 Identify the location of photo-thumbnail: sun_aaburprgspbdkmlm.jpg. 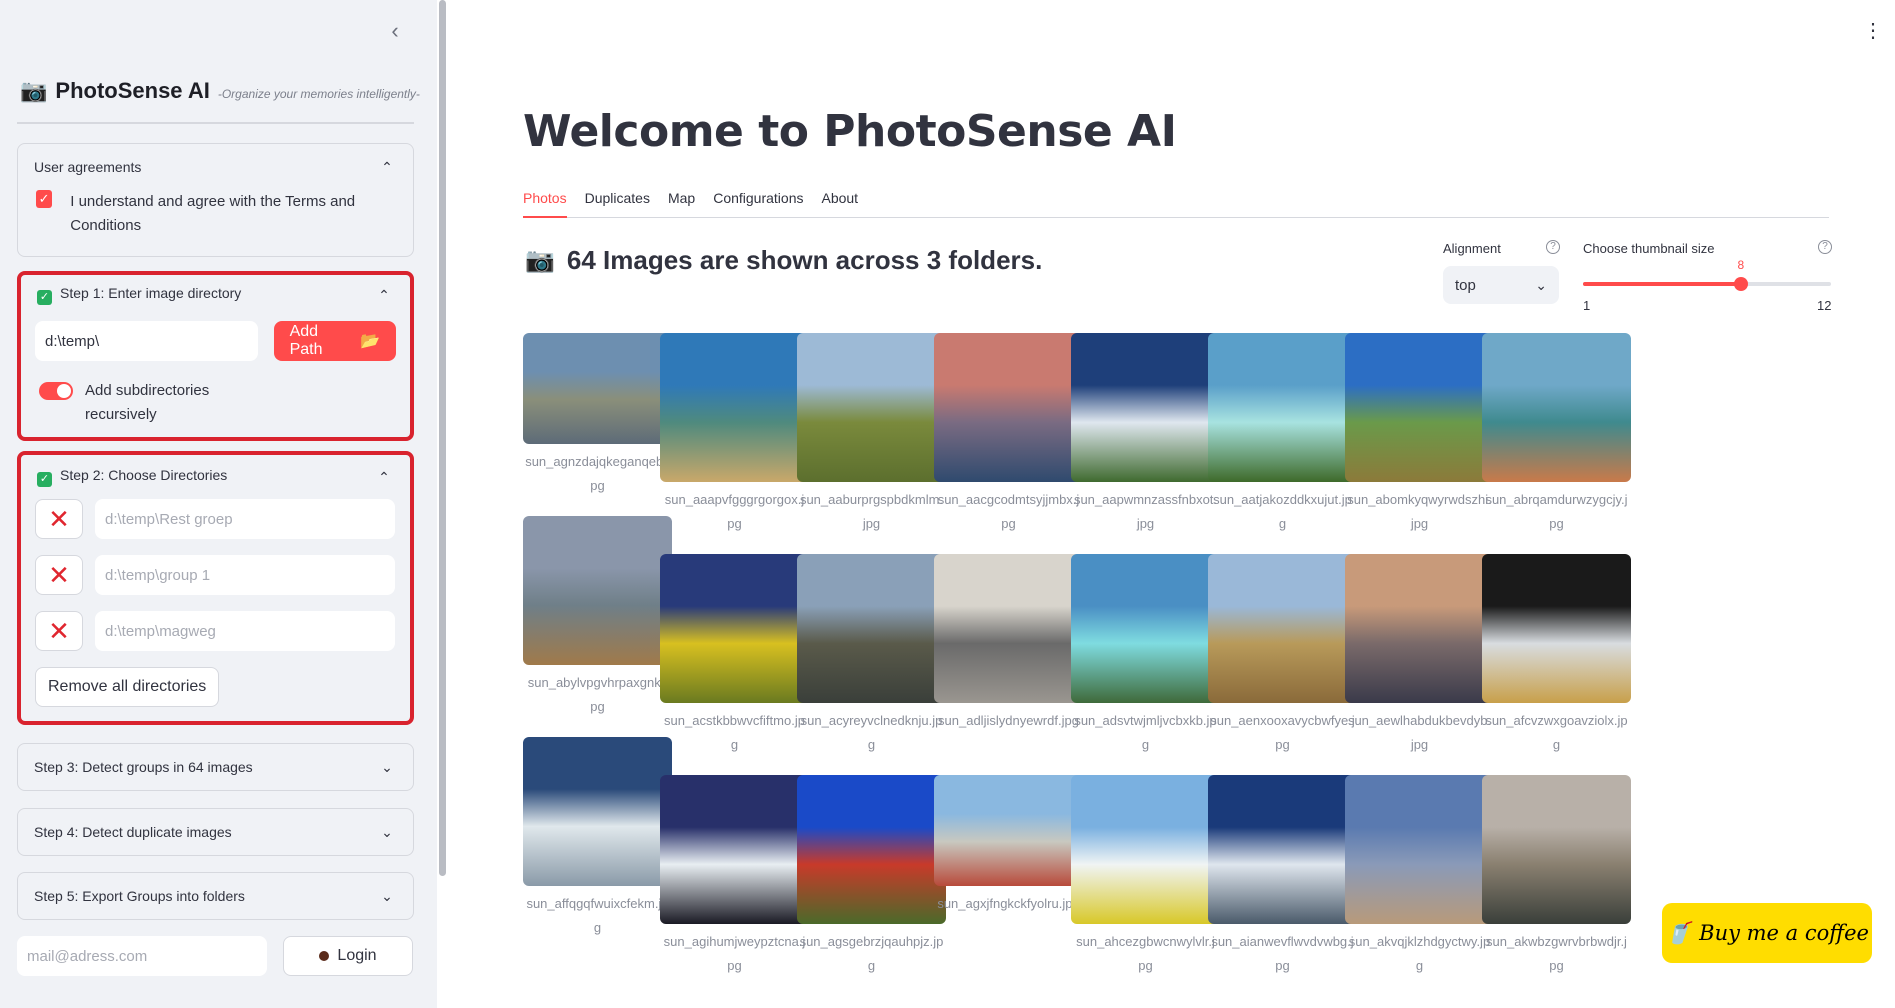
(871, 434).